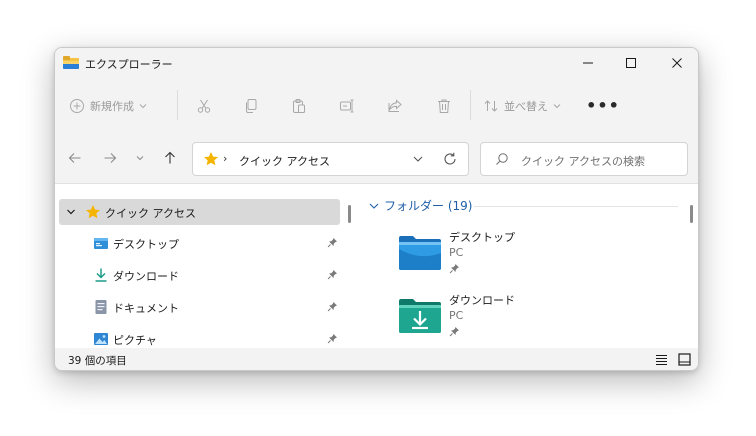 This screenshot has height=436, width=756. What do you see at coordinates (135, 340) in the screenshot?
I see `nav-item-label: ピクチャ` at bounding box center [135, 340].